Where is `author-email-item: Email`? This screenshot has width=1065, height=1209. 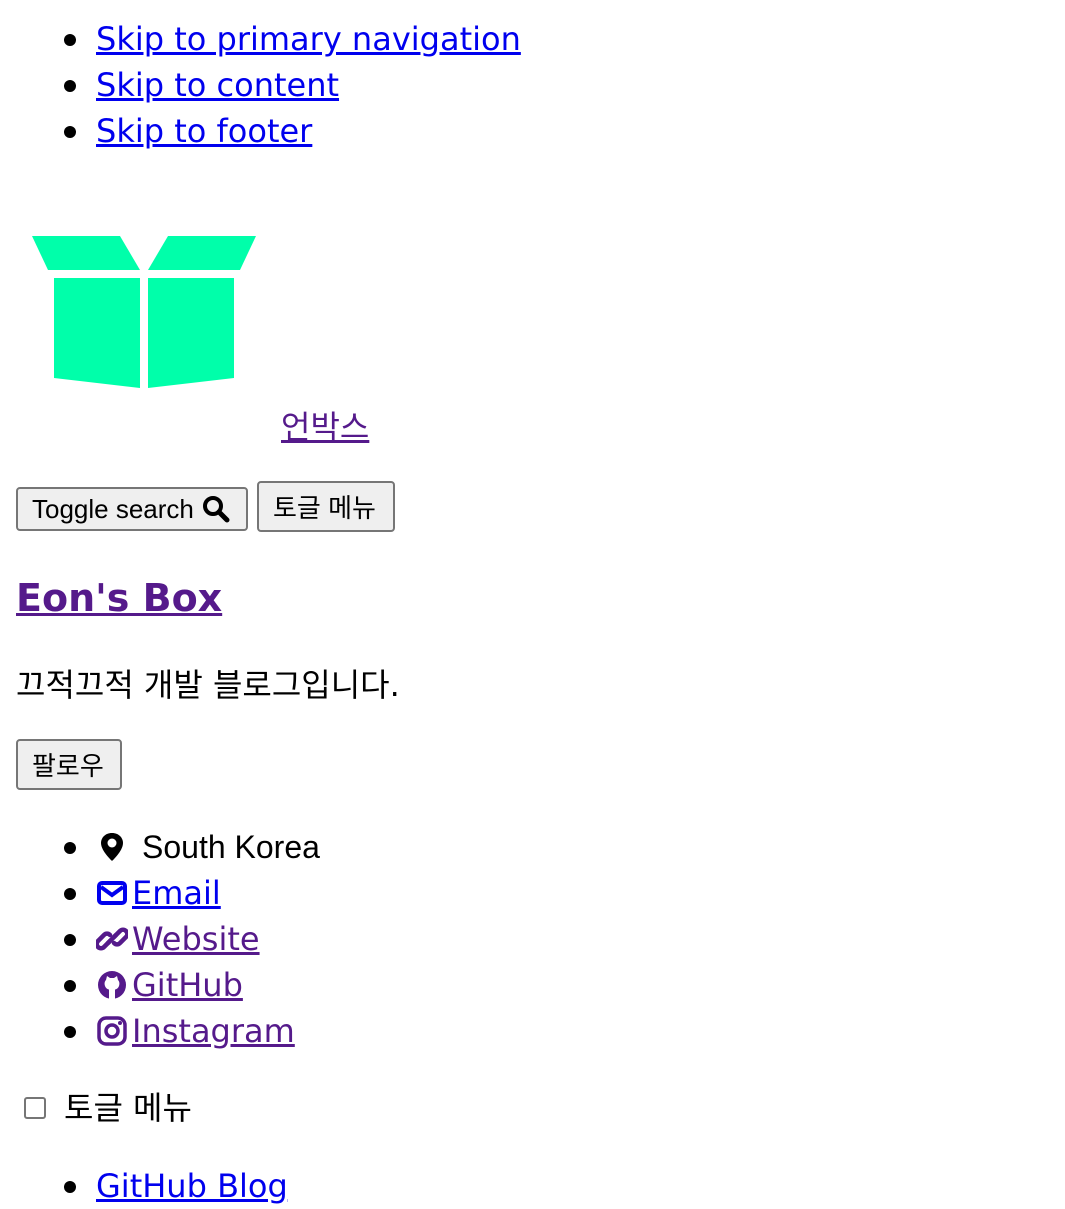 author-email-item: Email is located at coordinates (192, 893).